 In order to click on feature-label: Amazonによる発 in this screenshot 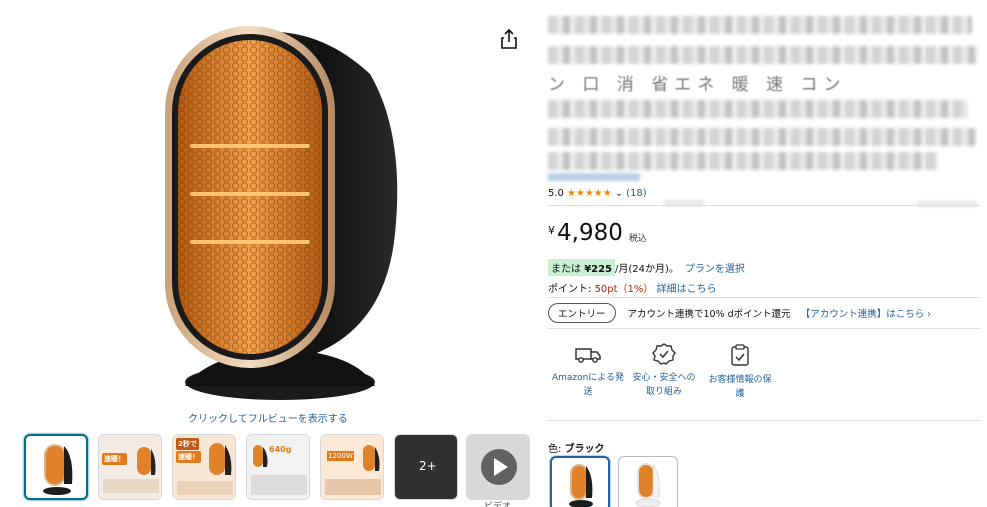, I will do `click(588, 378)`.